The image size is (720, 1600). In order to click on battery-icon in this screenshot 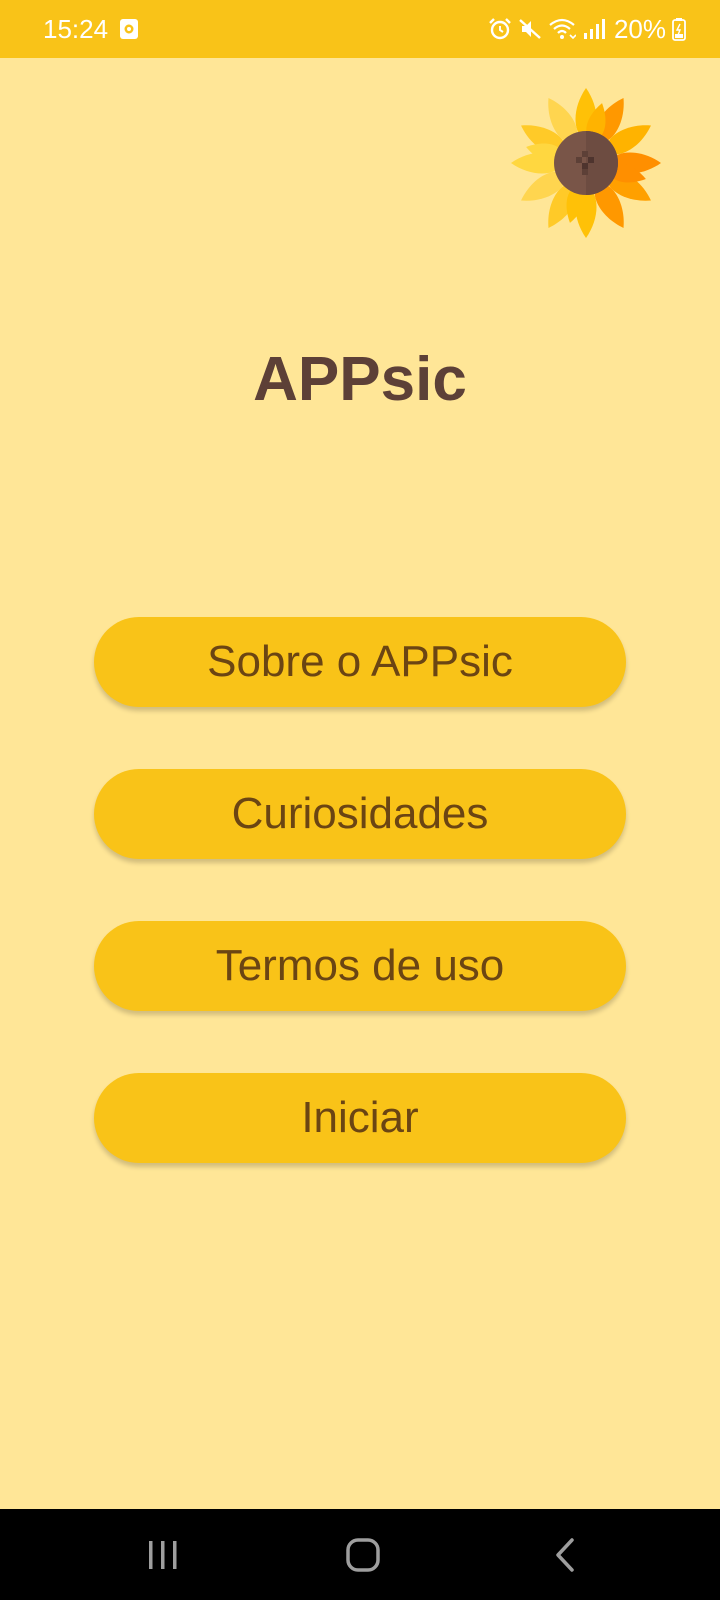, I will do `click(679, 29)`.